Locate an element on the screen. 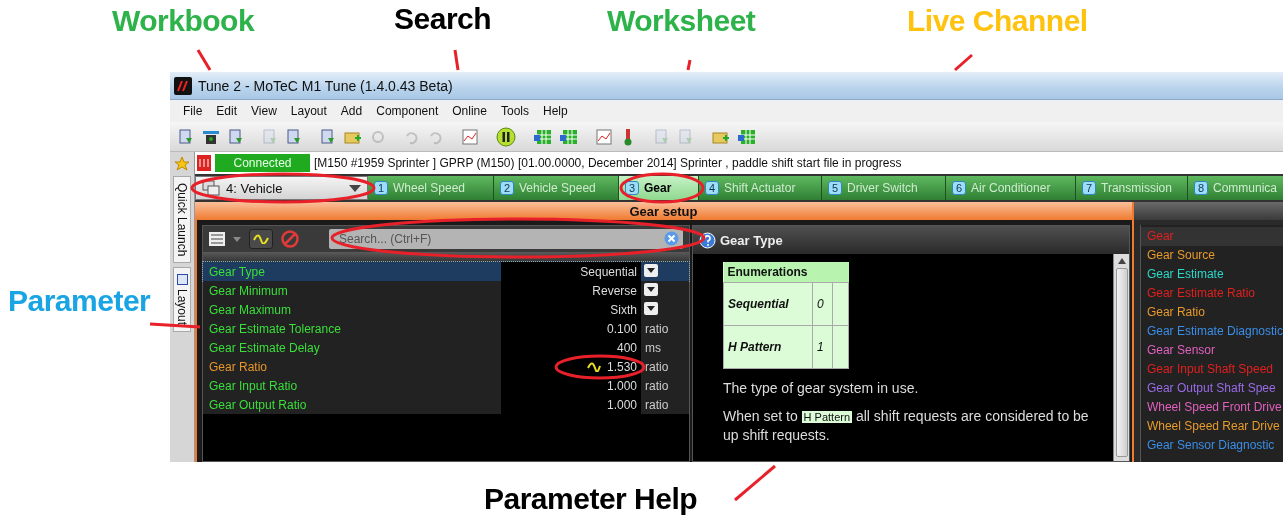 Image resolution: width=1283 pixels, height=517 pixels. worksheet-tab: 2 Vehicle Speed is located at coordinates (556, 188).